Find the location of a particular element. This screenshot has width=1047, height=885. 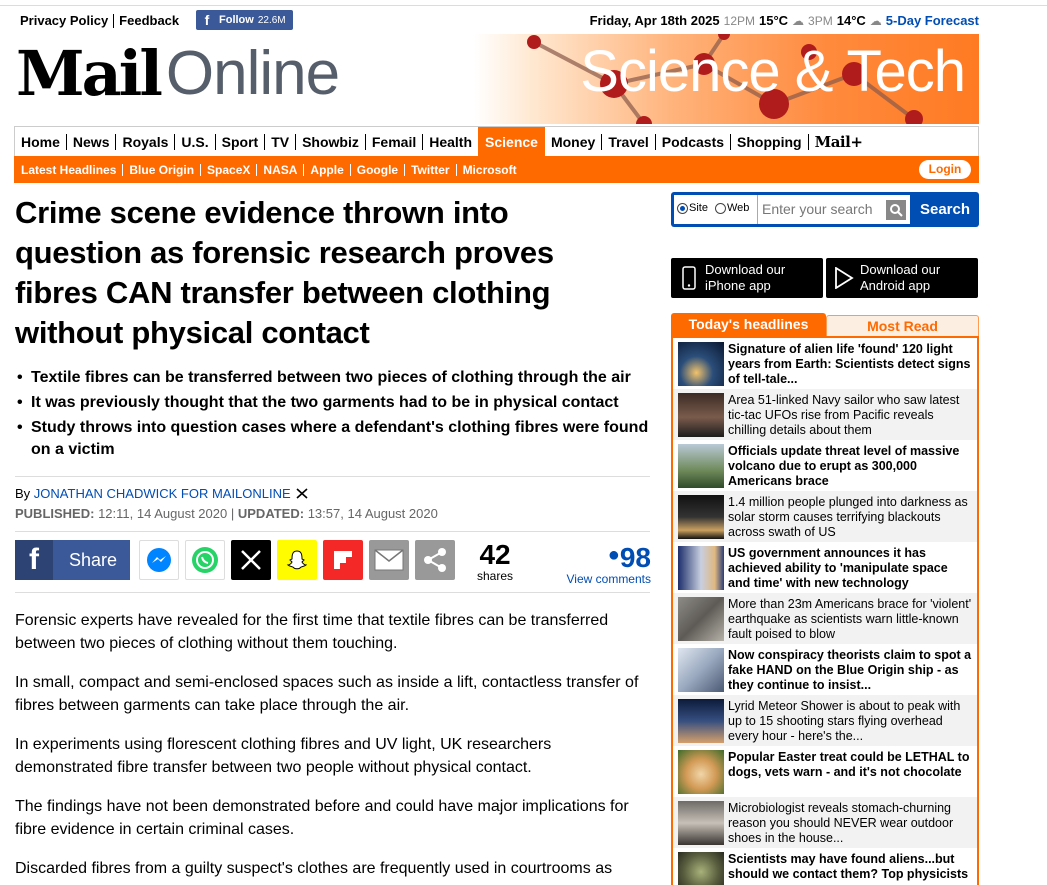

nav-item-health: Health is located at coordinates (450, 142).